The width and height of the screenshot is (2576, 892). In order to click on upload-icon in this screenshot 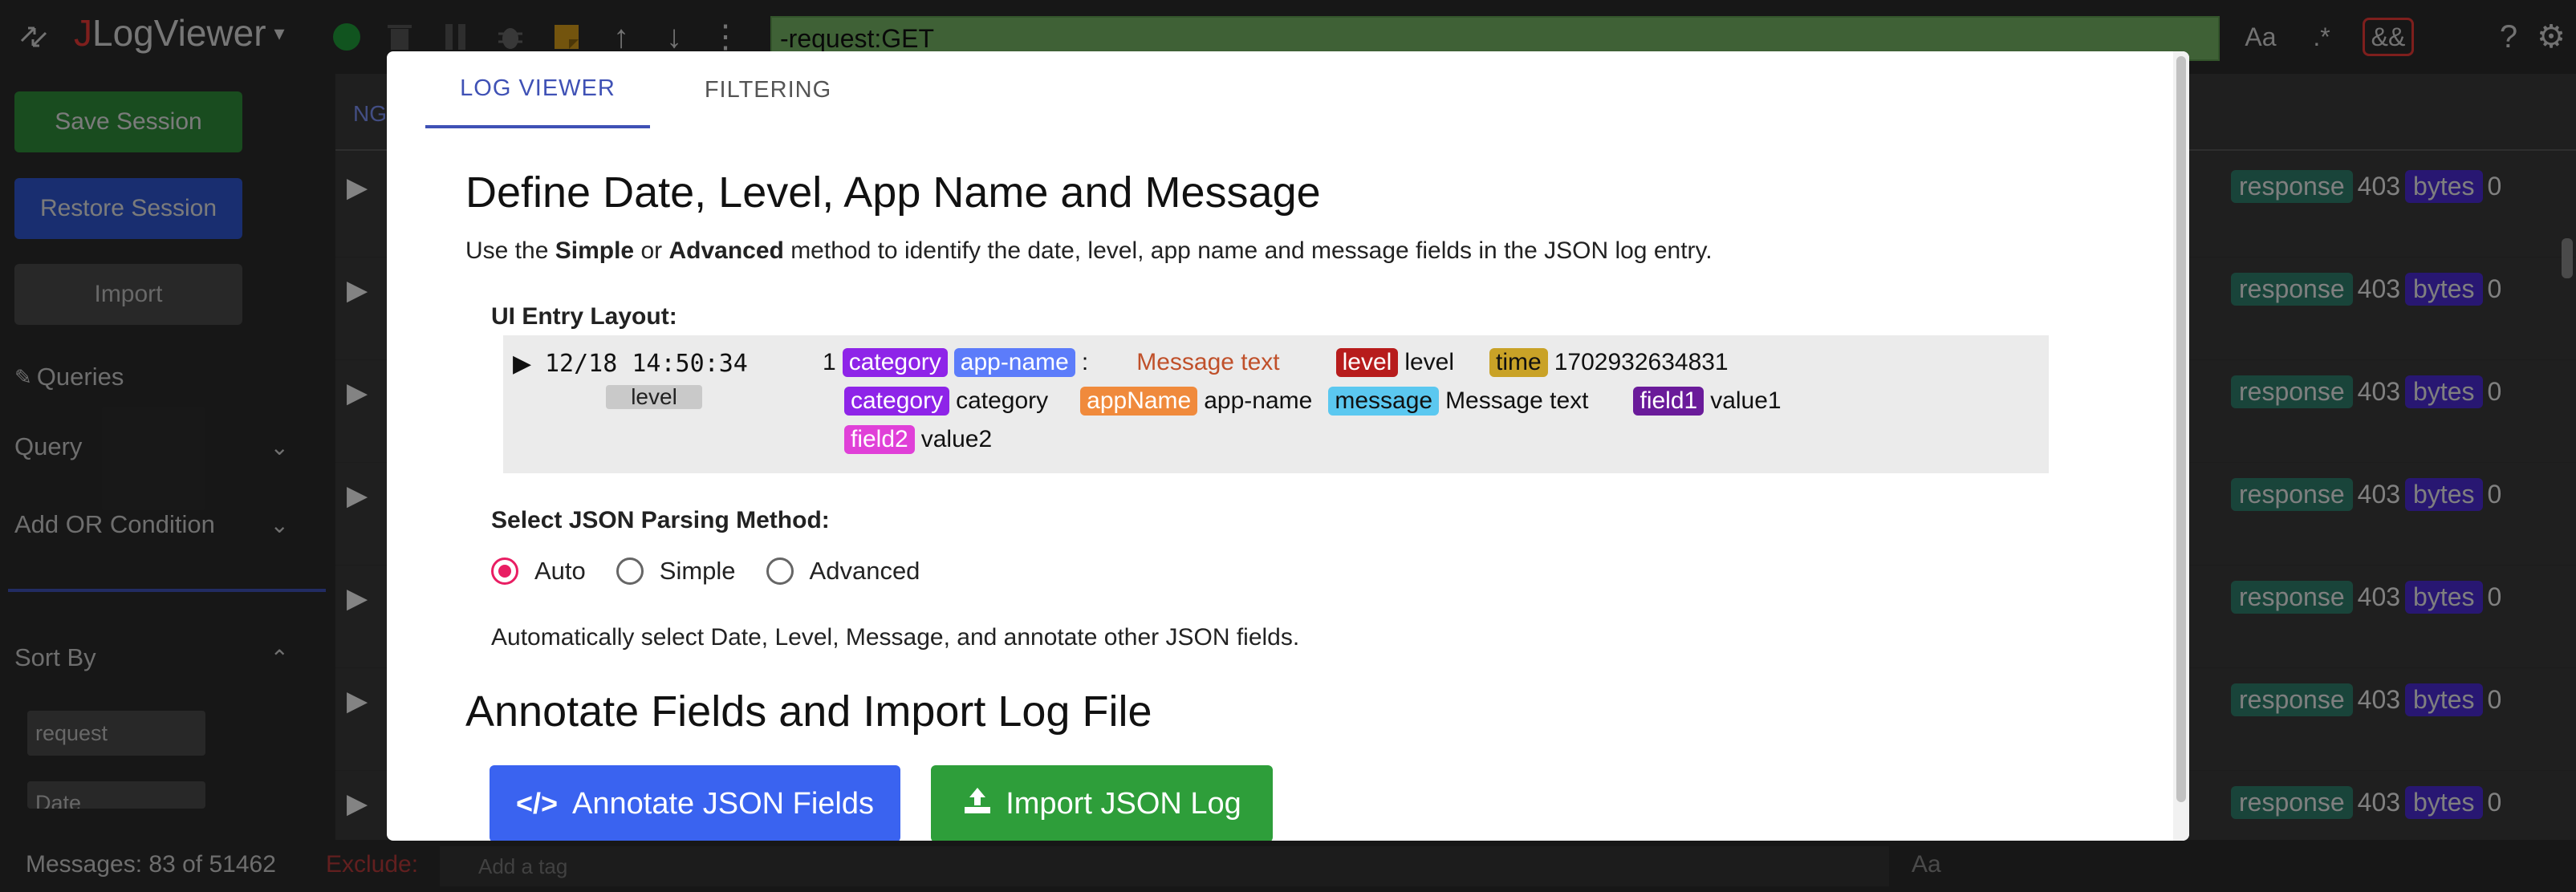, I will do `click(977, 804)`.